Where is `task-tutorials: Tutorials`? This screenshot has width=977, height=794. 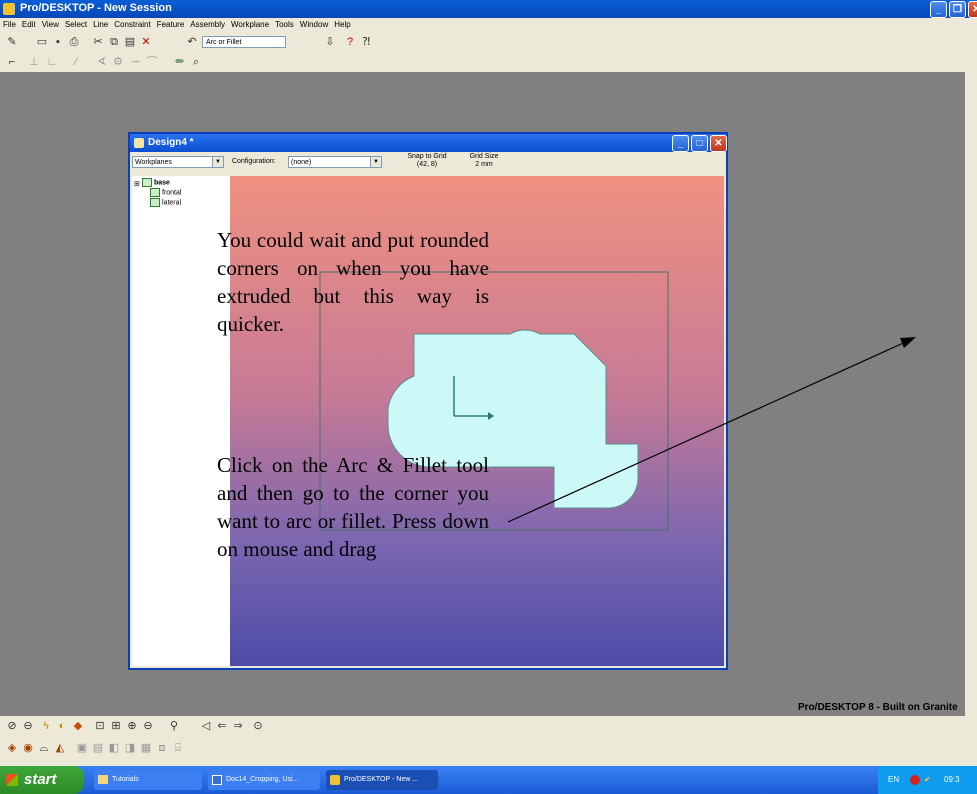 task-tutorials: Tutorials is located at coordinates (148, 780).